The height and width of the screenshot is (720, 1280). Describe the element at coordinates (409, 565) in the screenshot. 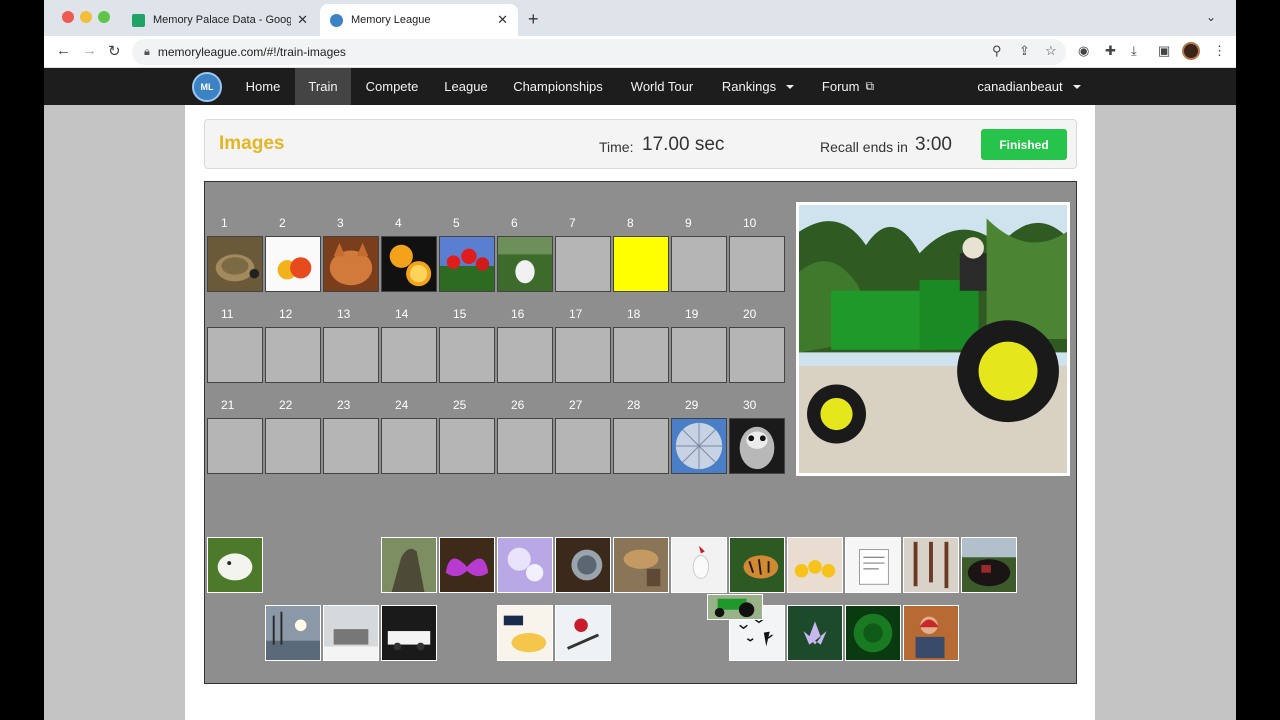

I see `pool-image-lizard` at that location.